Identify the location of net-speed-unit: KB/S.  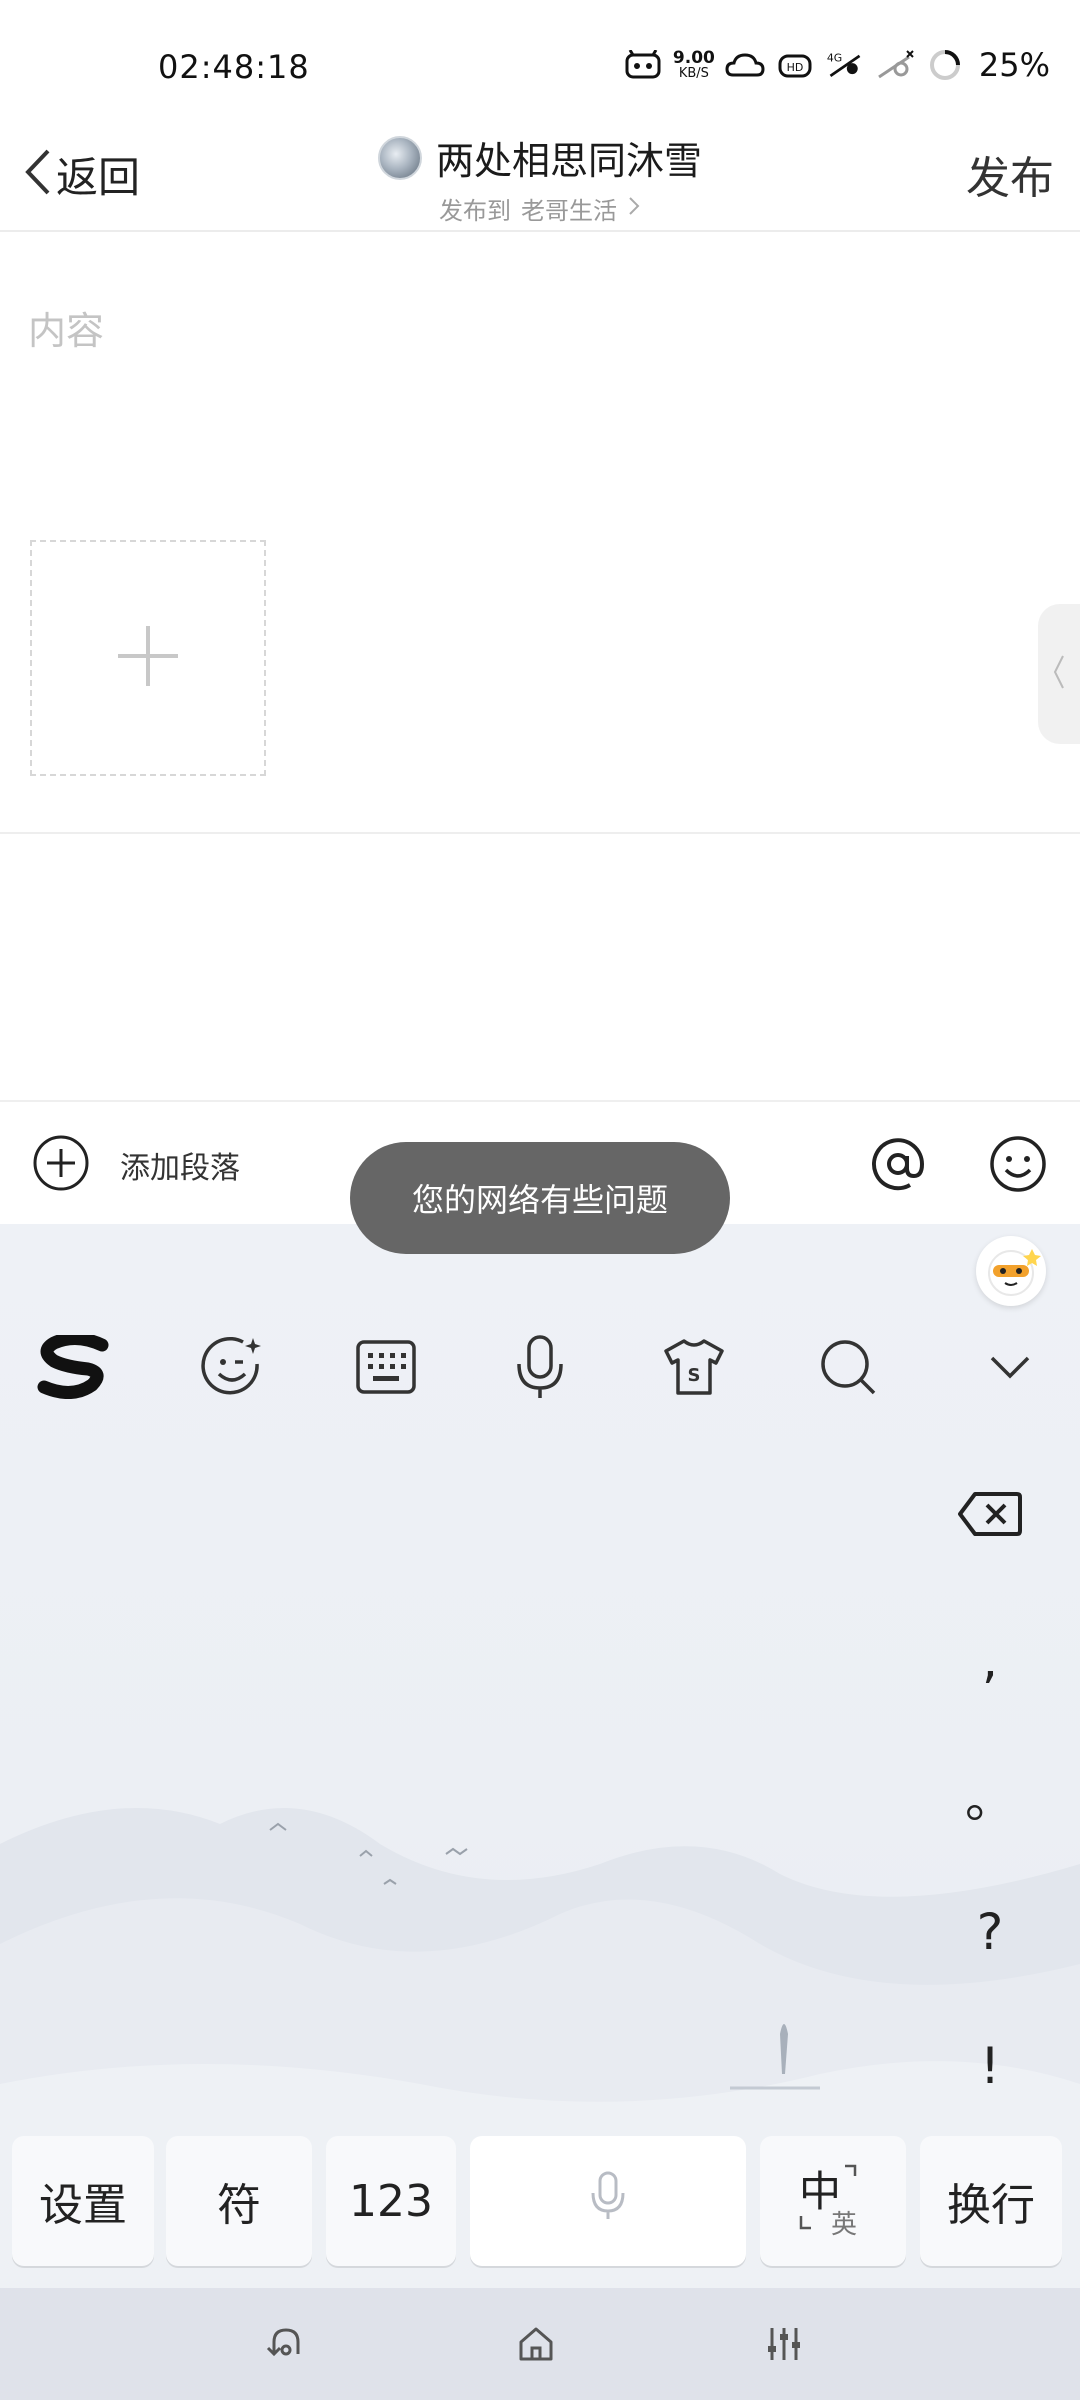
(693, 73).